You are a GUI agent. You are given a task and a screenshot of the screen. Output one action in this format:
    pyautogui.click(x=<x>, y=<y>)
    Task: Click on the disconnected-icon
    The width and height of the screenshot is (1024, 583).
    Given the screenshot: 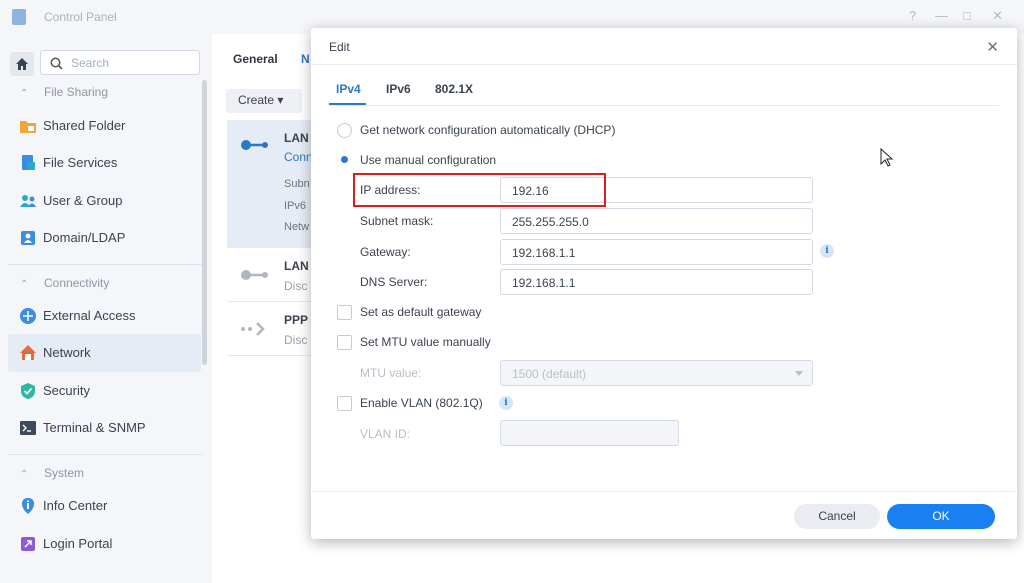 What is the action you would take?
    pyautogui.click(x=254, y=275)
    